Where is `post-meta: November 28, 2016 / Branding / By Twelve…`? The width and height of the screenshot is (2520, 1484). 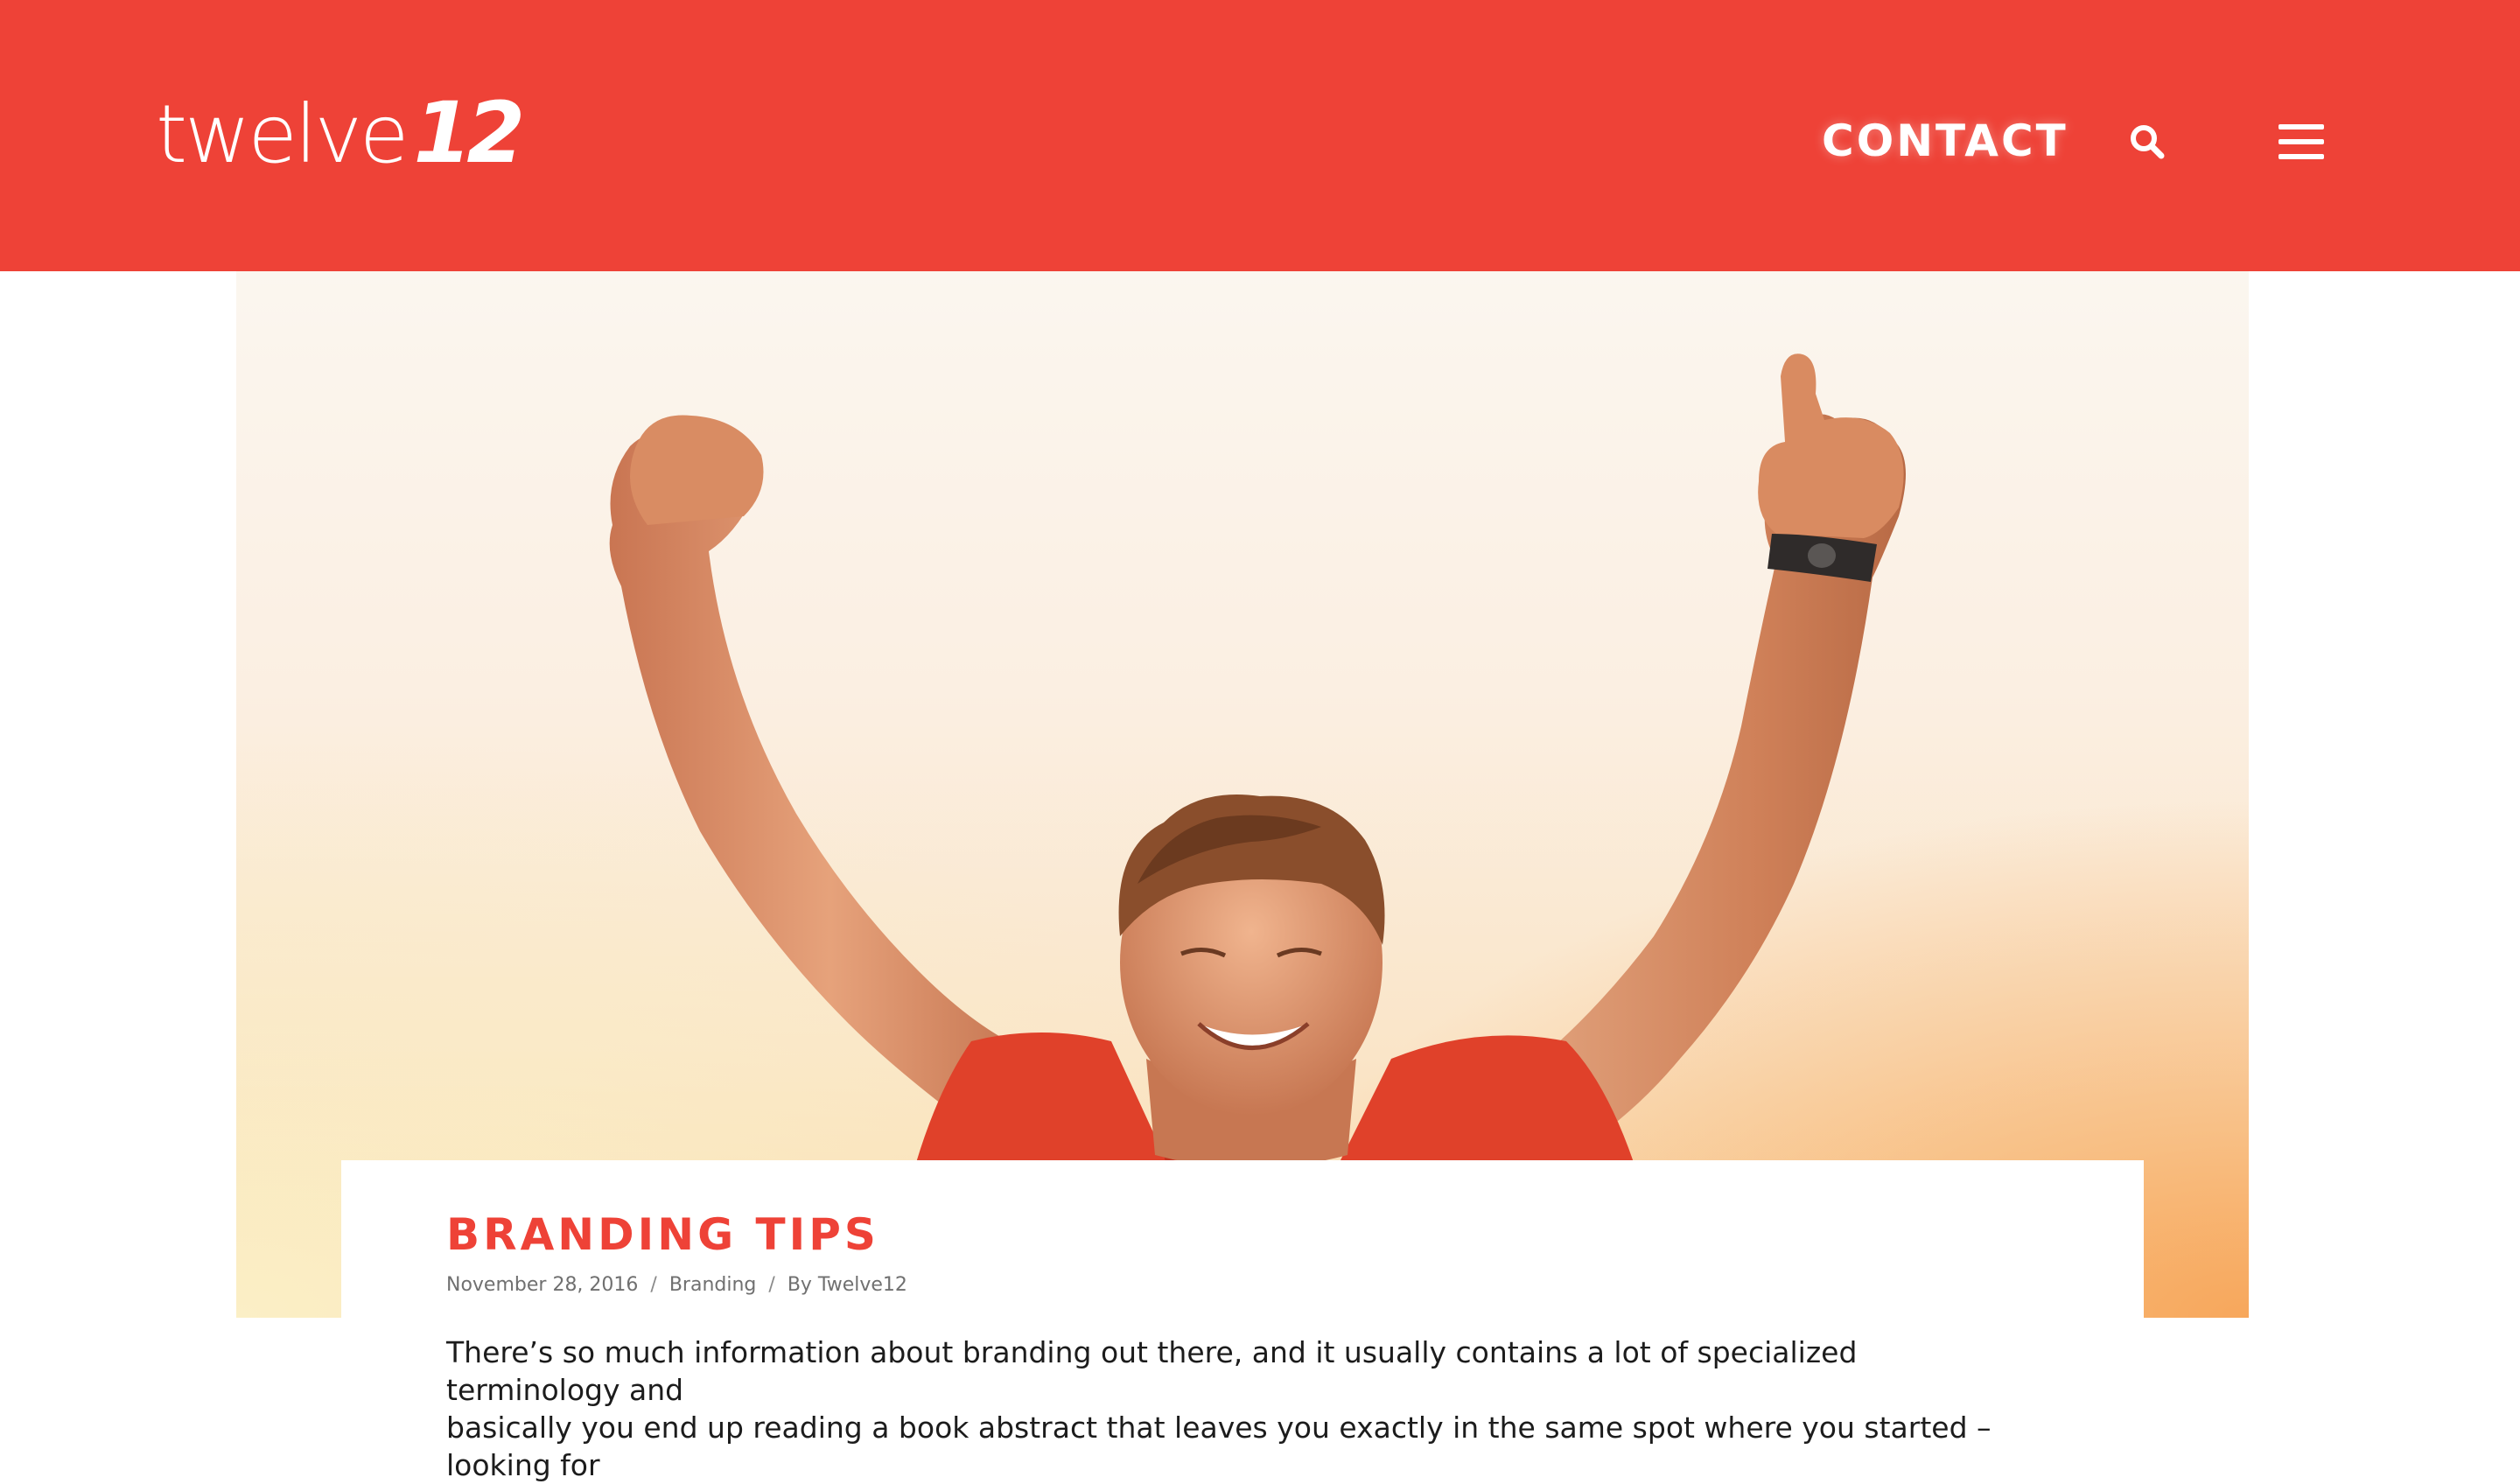 post-meta: November 28, 2016 / Branding / By Twelve… is located at coordinates (676, 1285).